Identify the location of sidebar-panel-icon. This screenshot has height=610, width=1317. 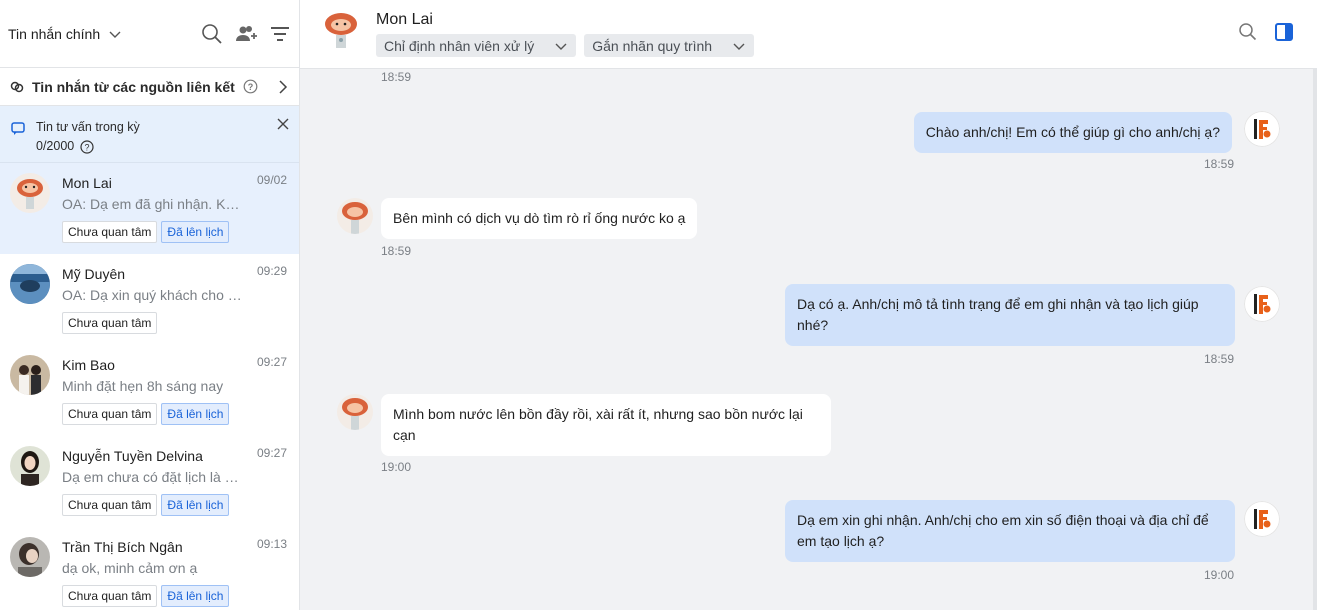
(1284, 32).